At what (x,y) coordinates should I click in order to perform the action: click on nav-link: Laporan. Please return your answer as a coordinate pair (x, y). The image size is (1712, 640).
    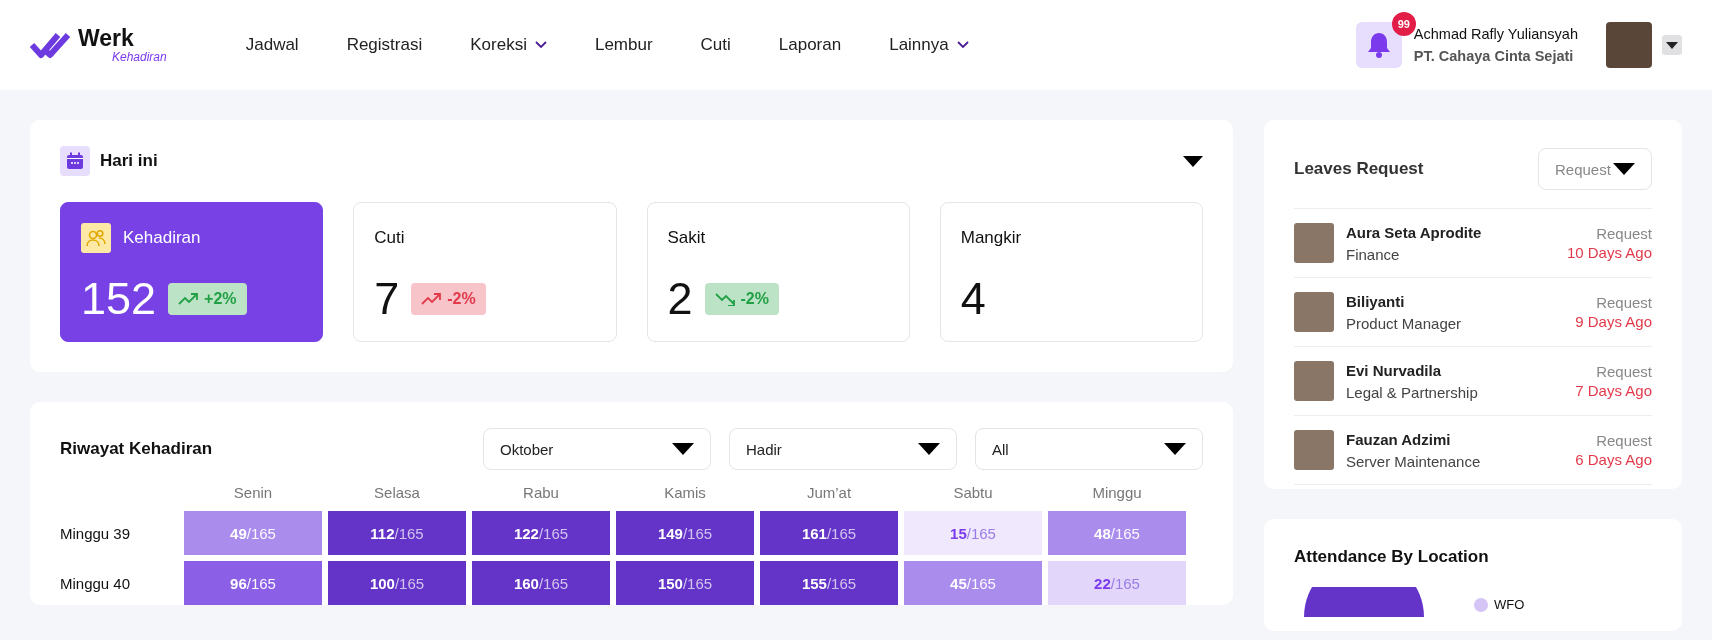
    Looking at the image, I should click on (810, 45).